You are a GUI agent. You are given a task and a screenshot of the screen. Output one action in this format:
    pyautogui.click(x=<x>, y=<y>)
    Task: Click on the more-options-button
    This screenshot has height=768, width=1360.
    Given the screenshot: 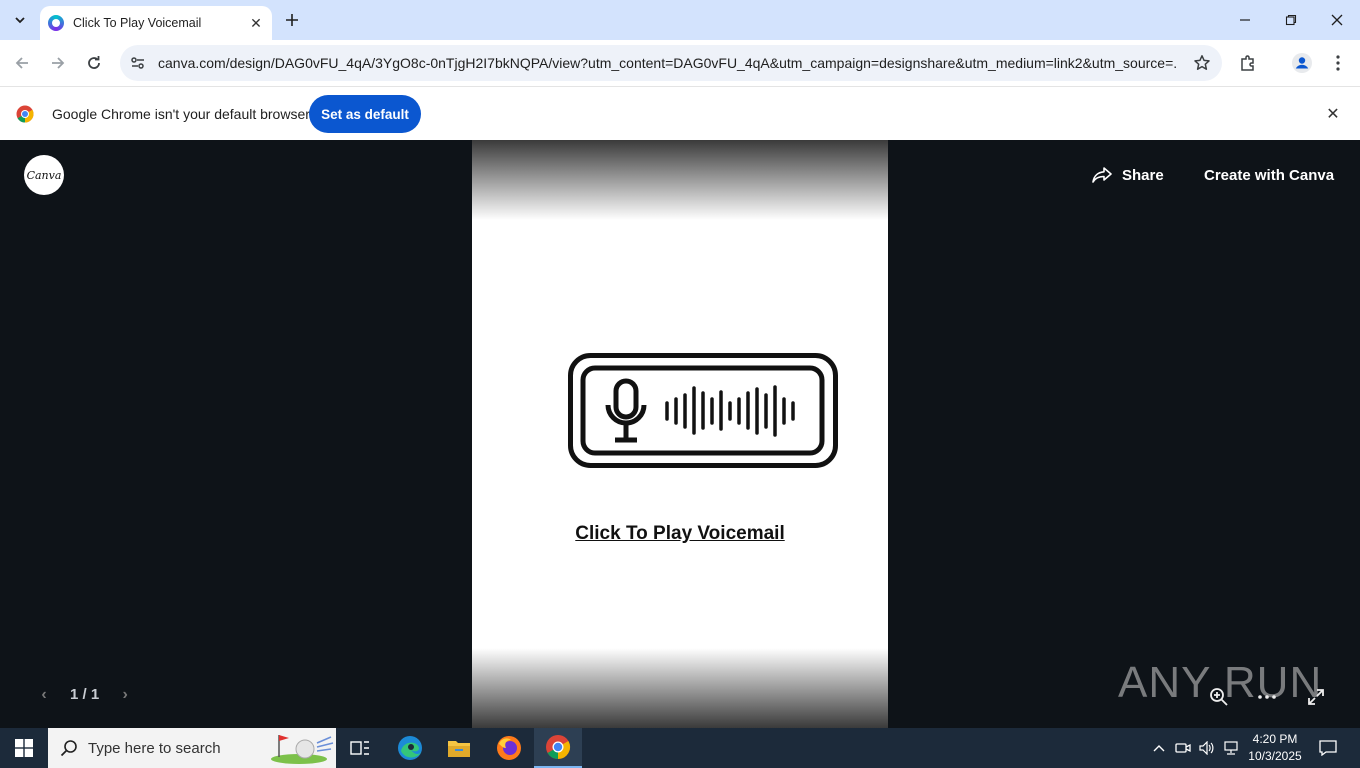 What is the action you would take?
    pyautogui.click(x=1267, y=697)
    